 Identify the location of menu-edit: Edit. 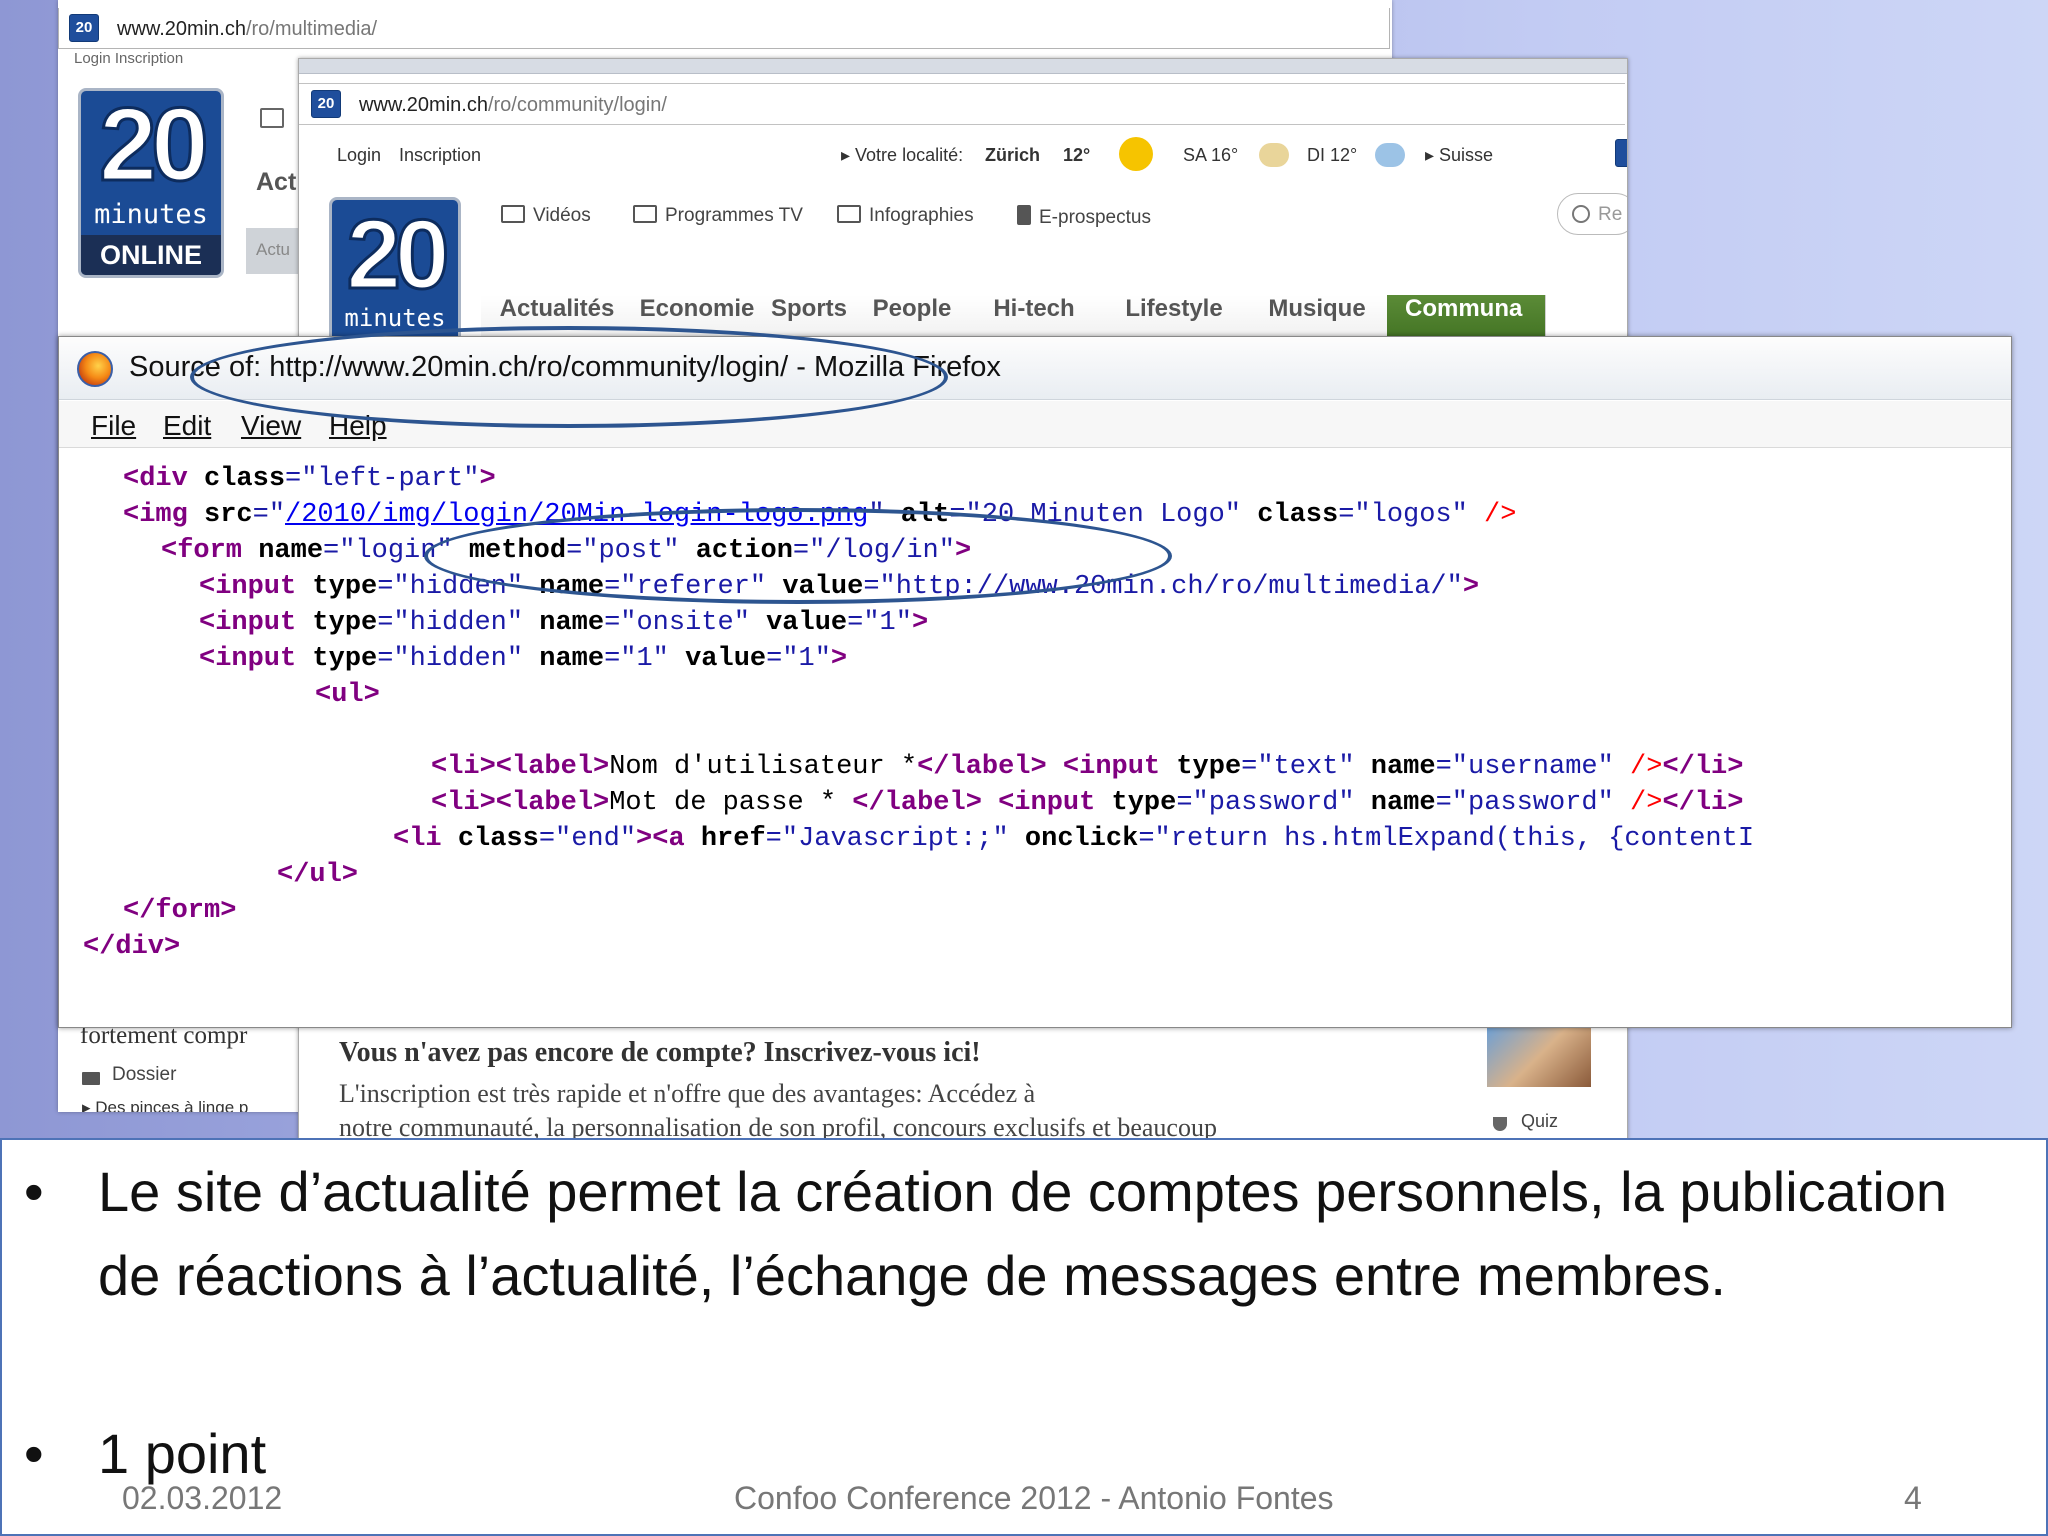
(187, 426).